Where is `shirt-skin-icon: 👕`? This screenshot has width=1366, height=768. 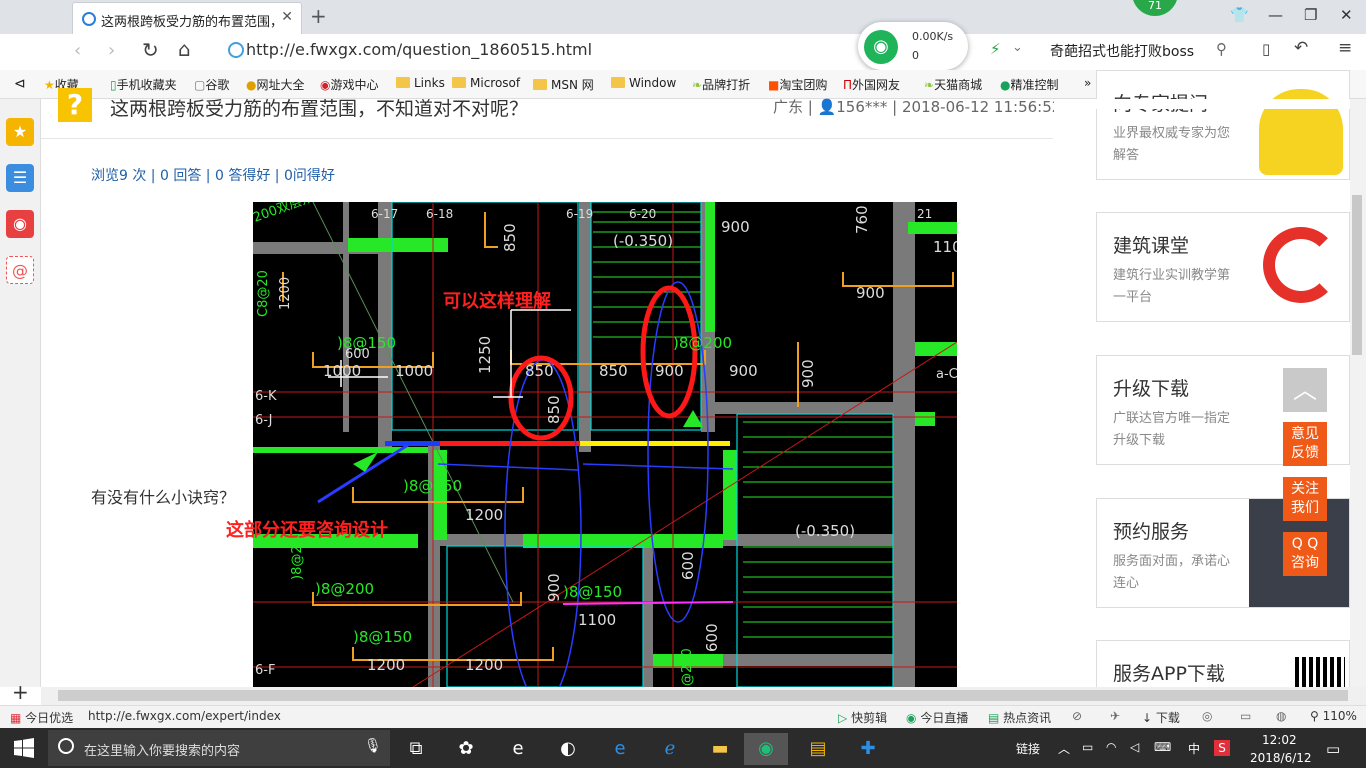
shirt-skin-icon: 👕 is located at coordinates (1239, 15).